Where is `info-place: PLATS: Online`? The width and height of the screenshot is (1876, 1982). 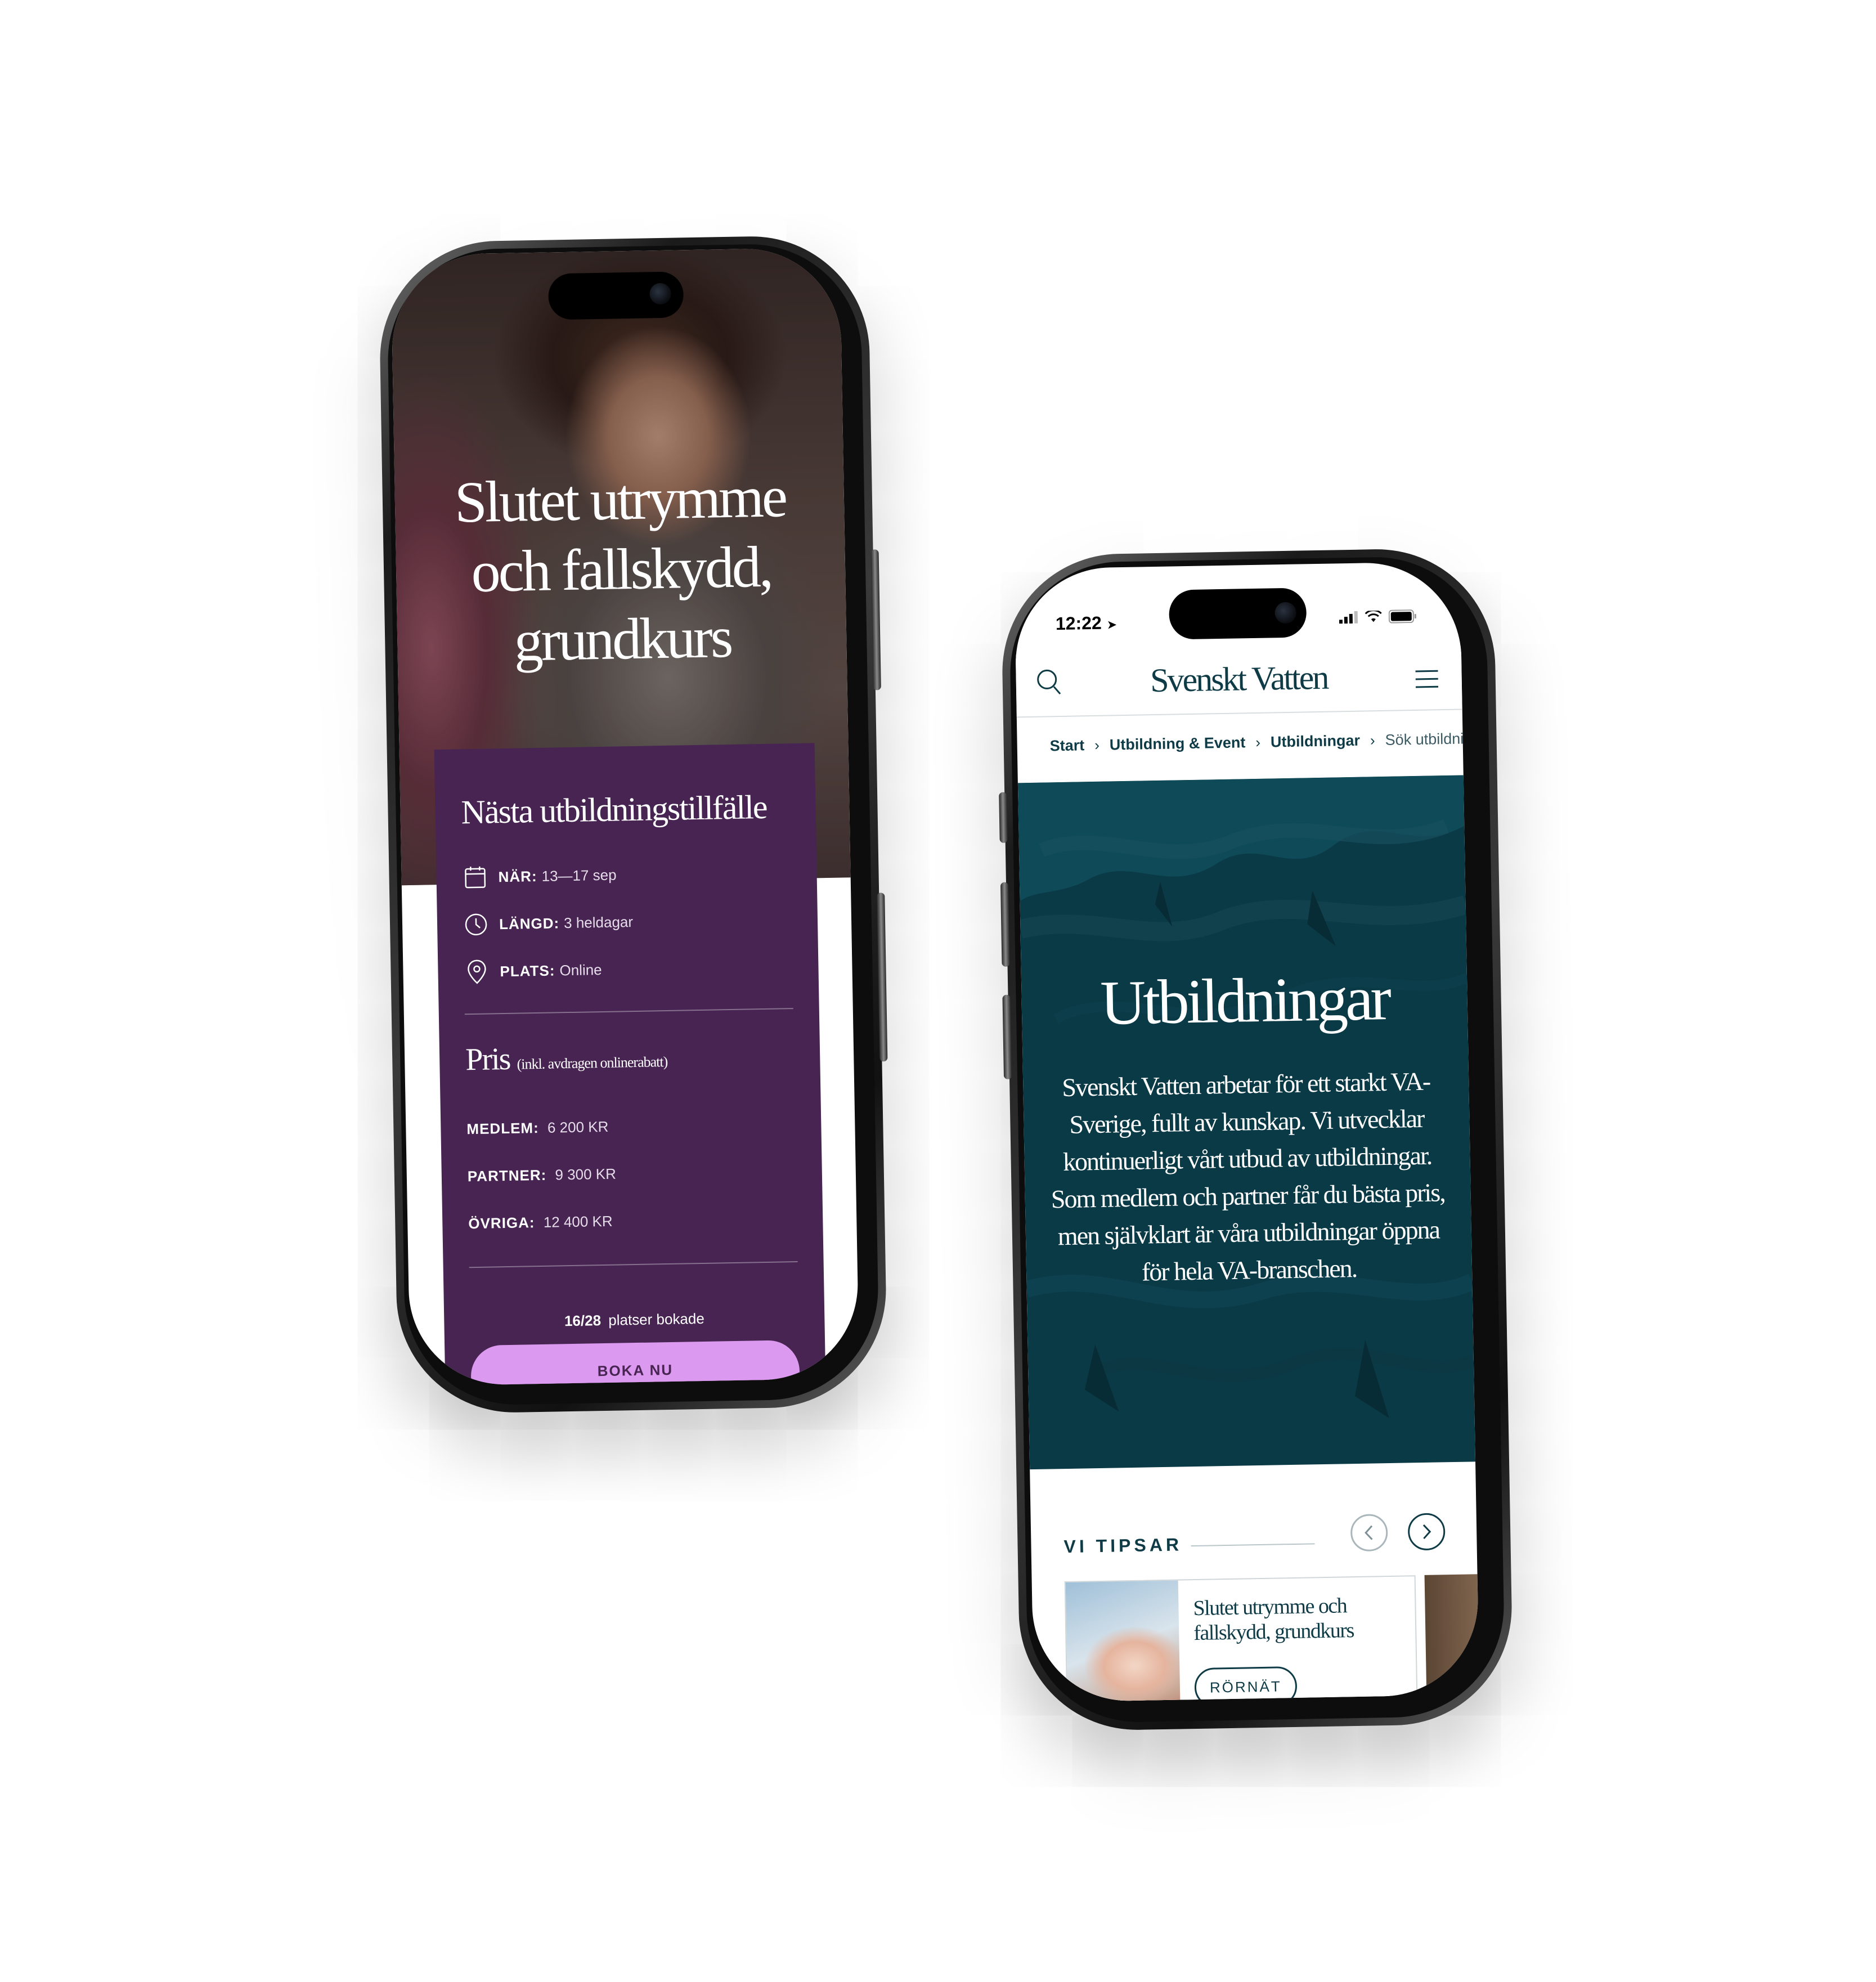 info-place: PLATS: Online is located at coordinates (533, 971).